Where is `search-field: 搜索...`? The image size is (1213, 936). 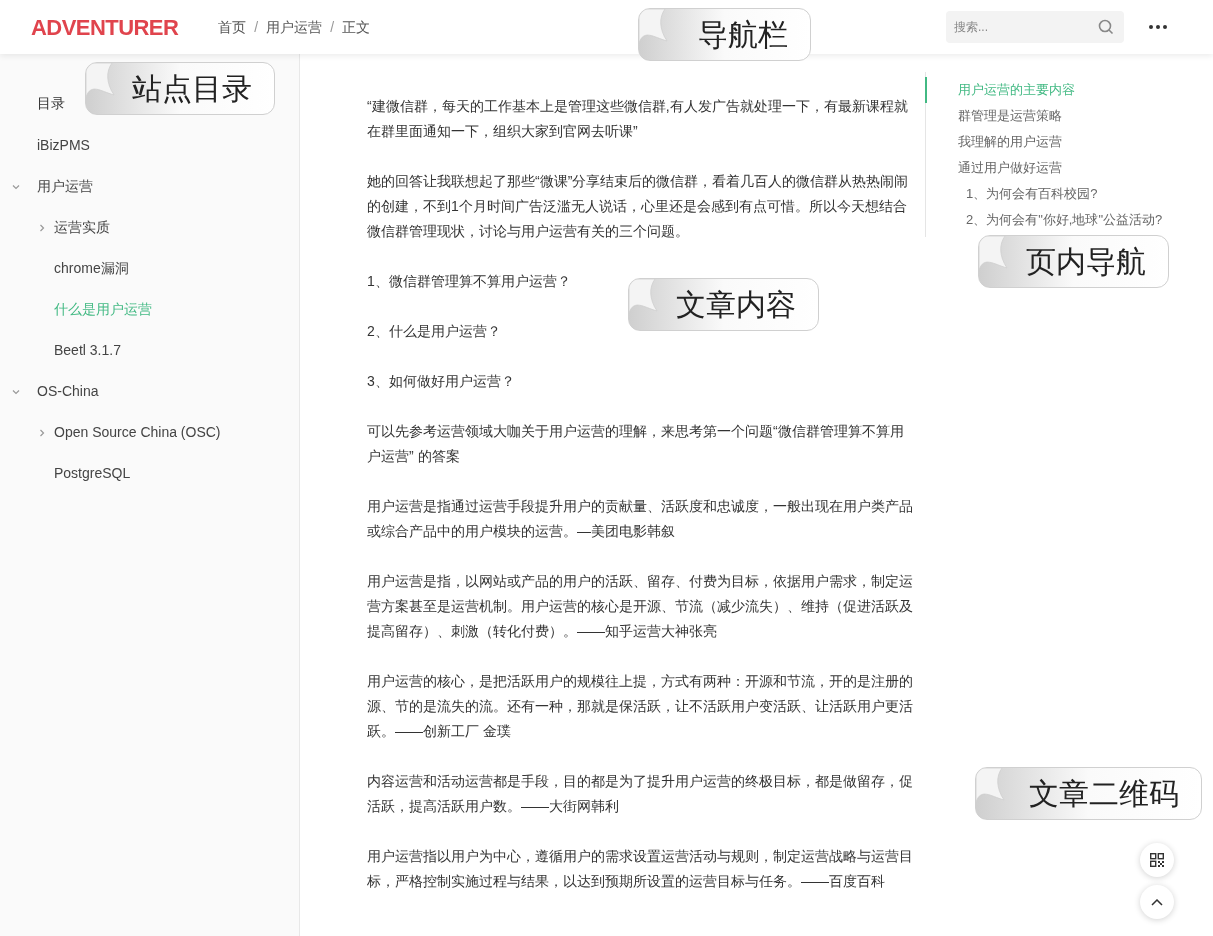
search-field: 搜索... is located at coordinates (1035, 27).